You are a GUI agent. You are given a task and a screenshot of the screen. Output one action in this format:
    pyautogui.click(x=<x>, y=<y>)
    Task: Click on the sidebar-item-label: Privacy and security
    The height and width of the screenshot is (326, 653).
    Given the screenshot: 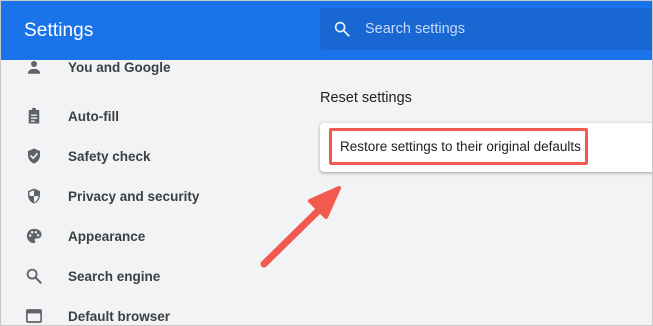 What is the action you would take?
    pyautogui.click(x=134, y=196)
    